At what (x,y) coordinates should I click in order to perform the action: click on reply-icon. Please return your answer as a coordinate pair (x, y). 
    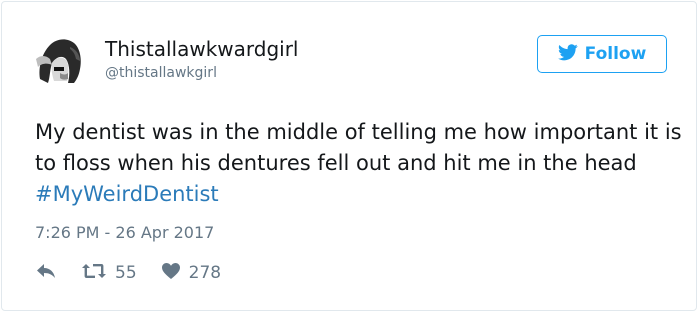
    Looking at the image, I should click on (46, 273).